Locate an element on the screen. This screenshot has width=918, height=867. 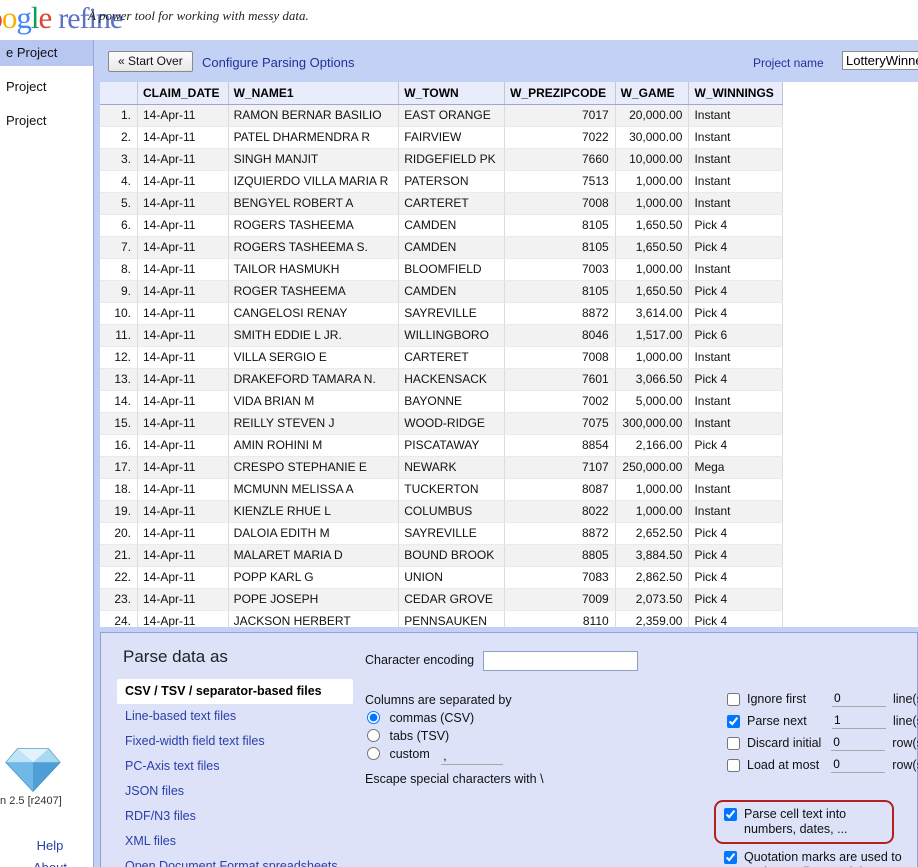
about-link: About is located at coordinates (50, 862).